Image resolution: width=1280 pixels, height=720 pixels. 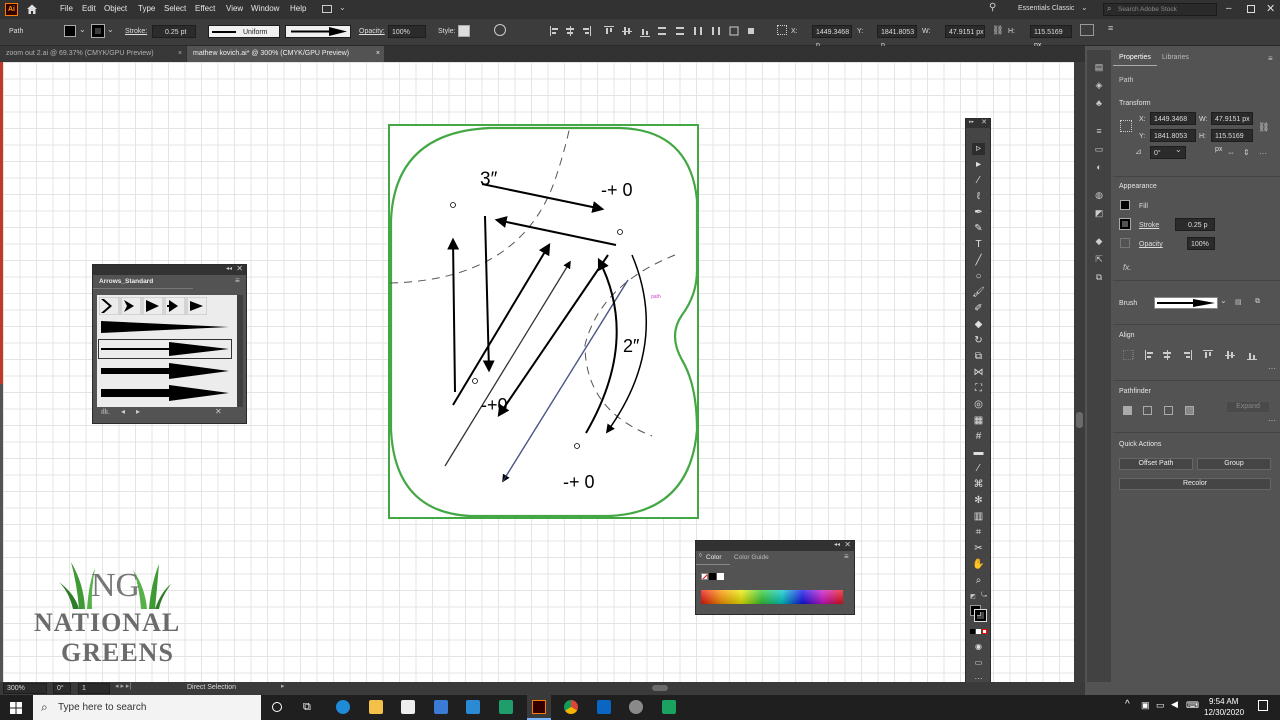 What do you see at coordinates (1099, 103) in the screenshot?
I see `libraries-panel-icon: ♣` at bounding box center [1099, 103].